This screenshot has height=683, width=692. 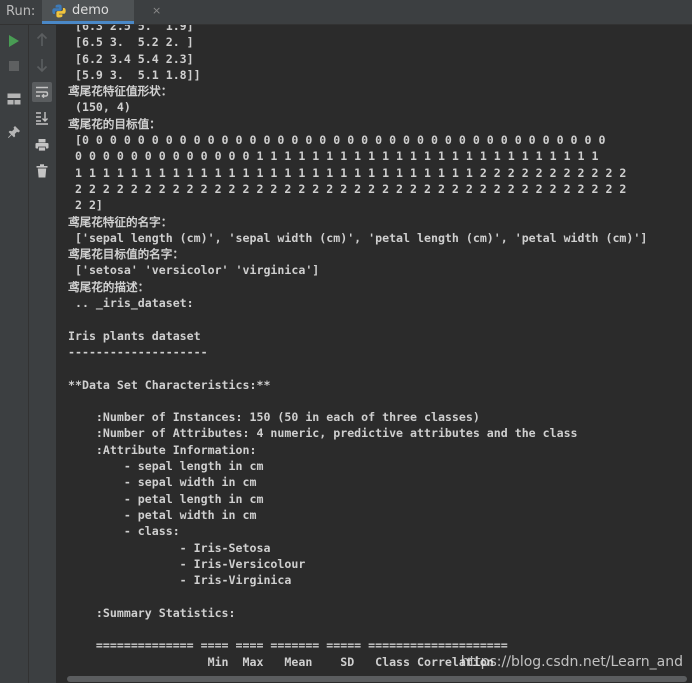 What do you see at coordinates (166, 466) in the screenshot?
I see `console-line: - sepal length in cm` at bounding box center [166, 466].